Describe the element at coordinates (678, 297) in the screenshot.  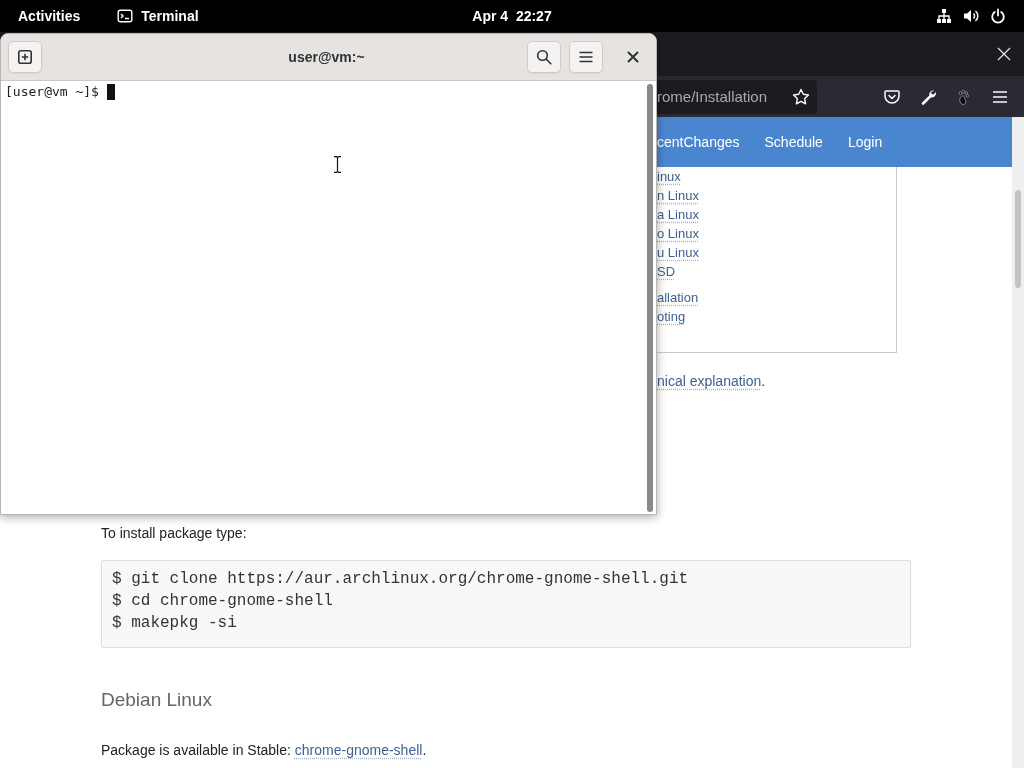
I see `toc-link: allation` at that location.